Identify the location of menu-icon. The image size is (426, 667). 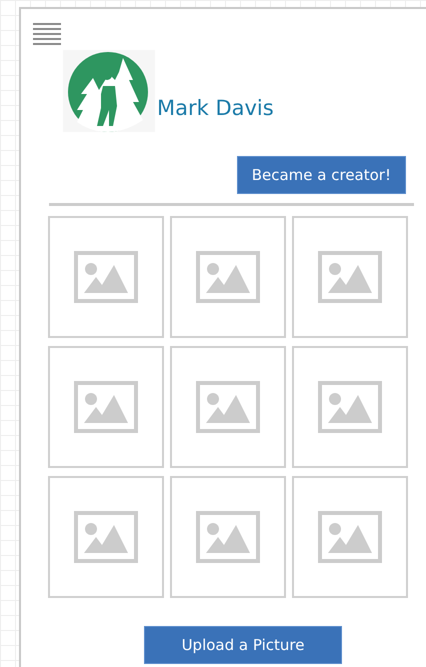
(47, 34).